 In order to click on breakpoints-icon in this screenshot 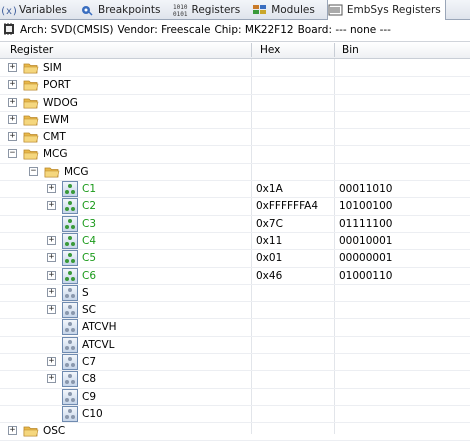, I will do `click(87, 10)`.